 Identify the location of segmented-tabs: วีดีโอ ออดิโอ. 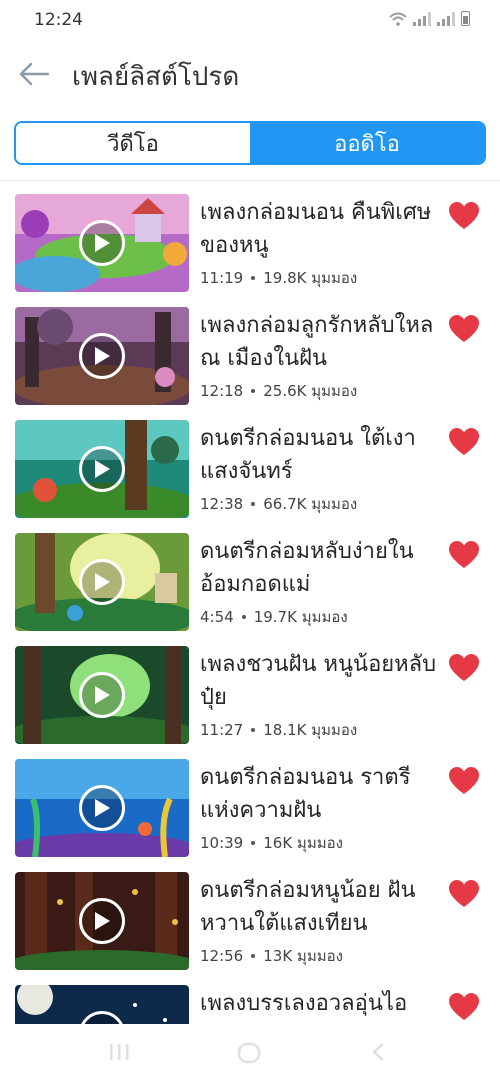
(250, 143).